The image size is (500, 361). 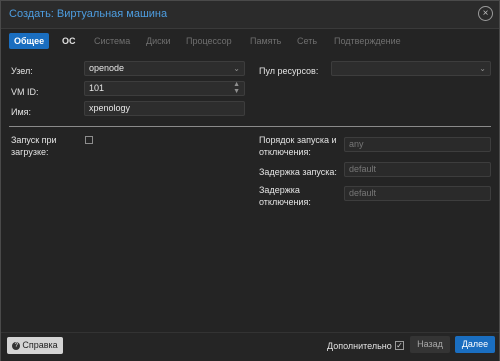 I want to click on autostart-checkbox, so click(x=89, y=140).